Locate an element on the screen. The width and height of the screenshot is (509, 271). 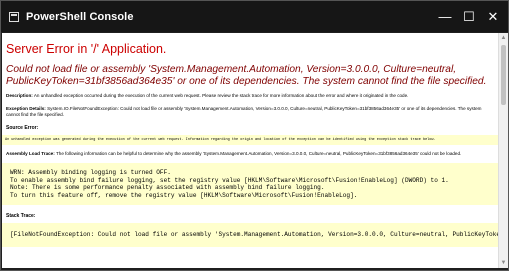
console-app-icon is located at coordinates (14, 16).